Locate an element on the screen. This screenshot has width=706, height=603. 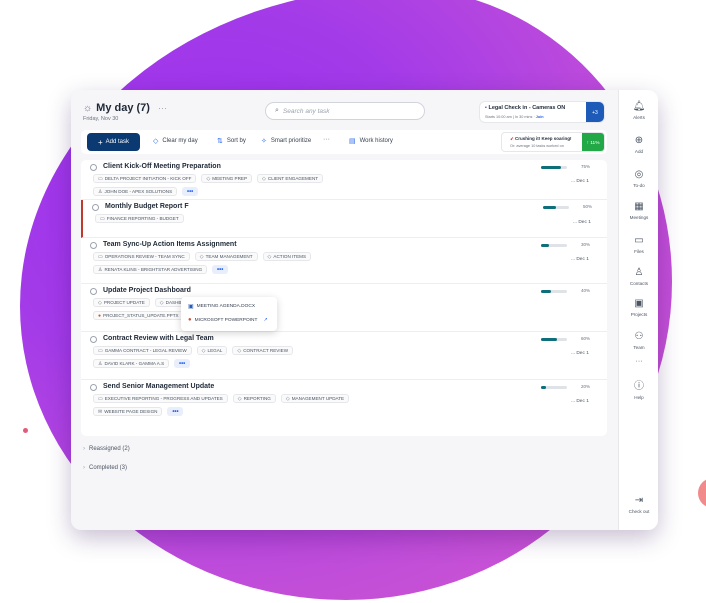
tag-chip: ◇ LEGAL is located at coordinates (212, 350).